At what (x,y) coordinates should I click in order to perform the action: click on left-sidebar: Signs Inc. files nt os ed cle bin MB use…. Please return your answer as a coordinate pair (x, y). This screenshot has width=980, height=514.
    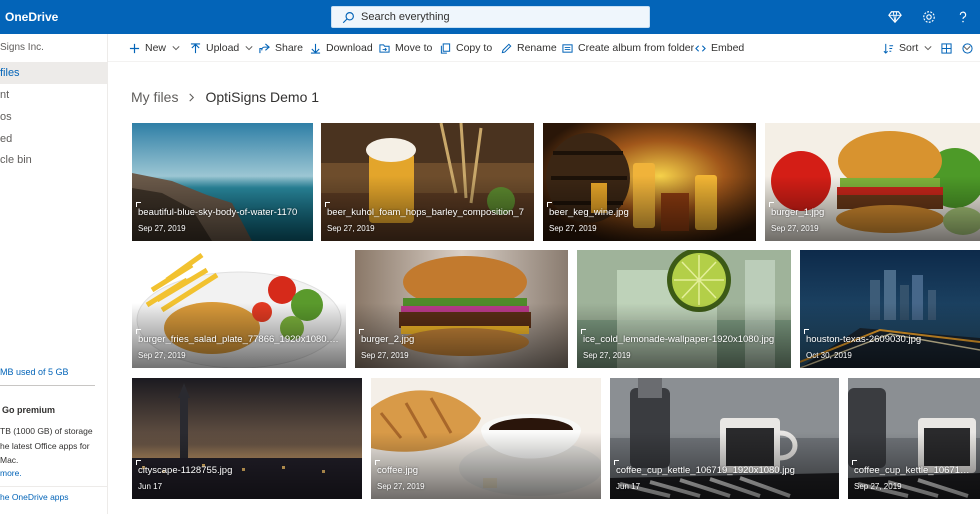
    Looking at the image, I should click on (54, 274).